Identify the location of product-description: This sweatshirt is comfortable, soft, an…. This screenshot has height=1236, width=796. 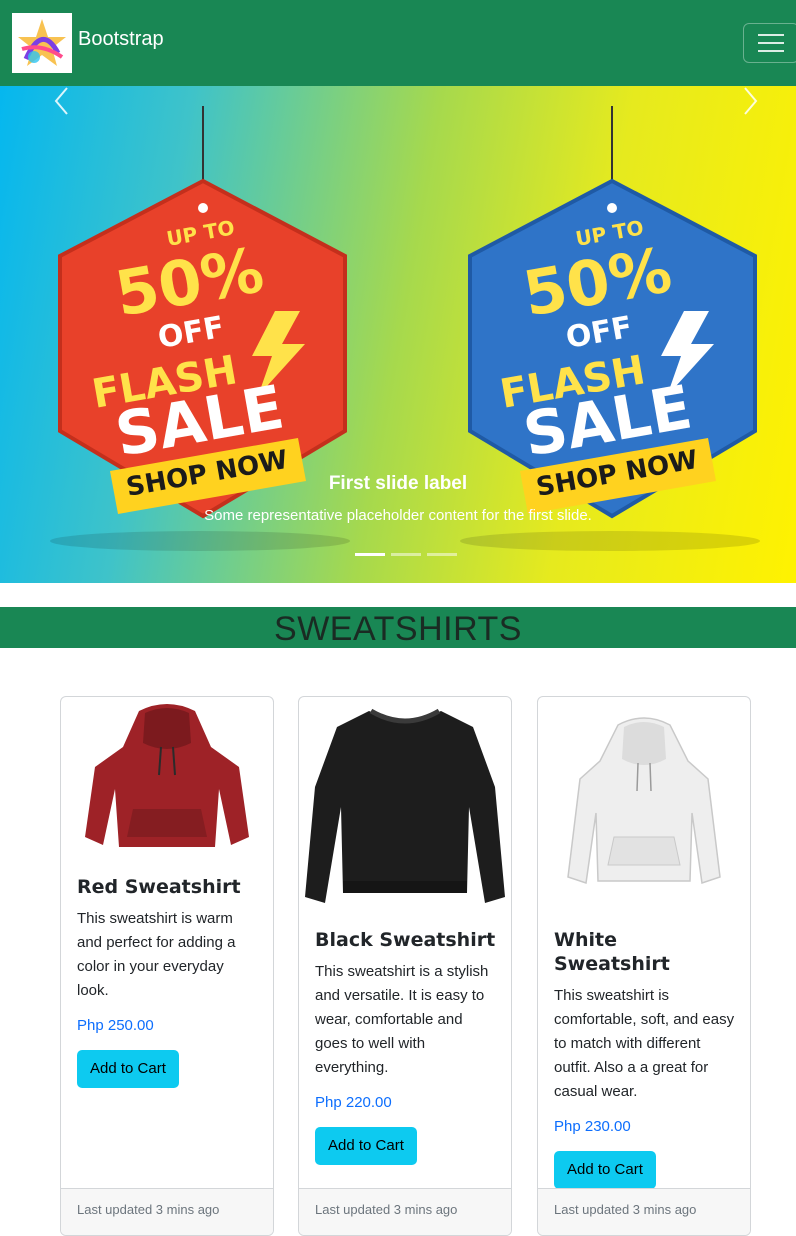
(644, 1043).